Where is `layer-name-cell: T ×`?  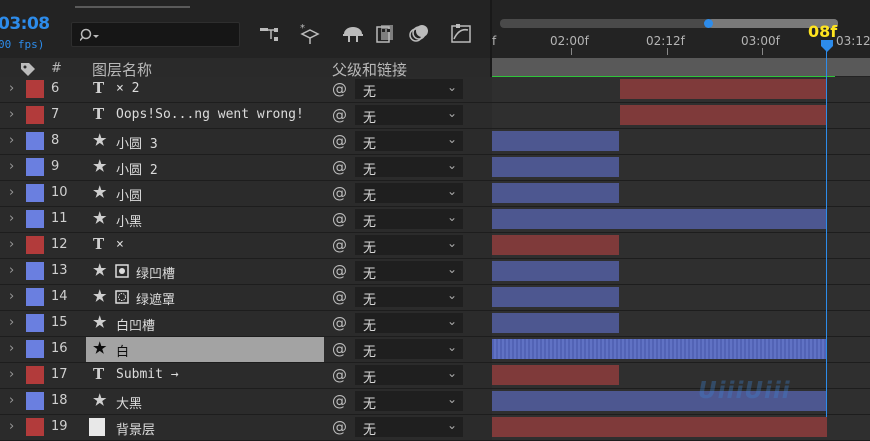
layer-name-cell: T × is located at coordinates (205, 245).